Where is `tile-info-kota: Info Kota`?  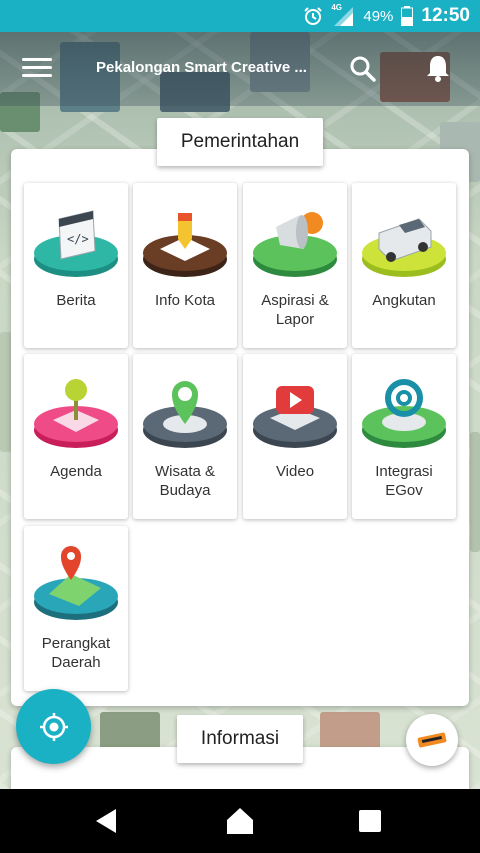 tile-info-kota: Info Kota is located at coordinates (185, 265).